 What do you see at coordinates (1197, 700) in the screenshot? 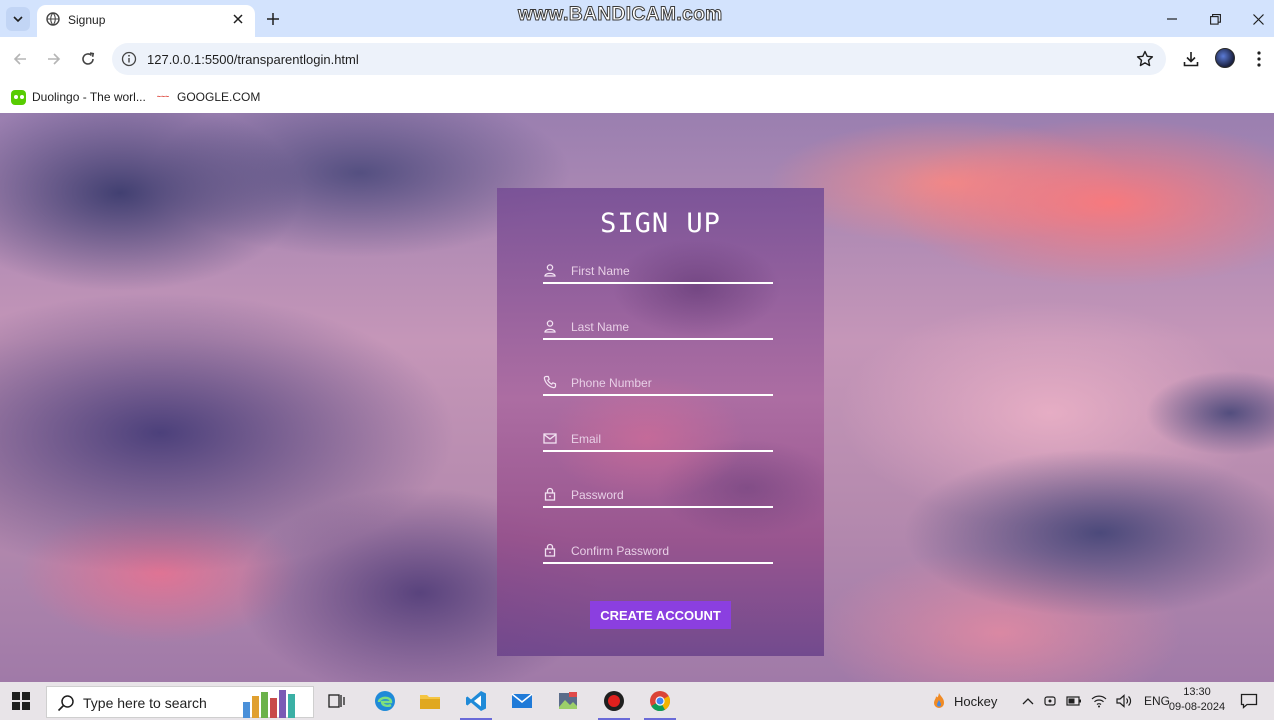
I see `taskbar-clock: 13:30 09-08-2024` at bounding box center [1197, 700].